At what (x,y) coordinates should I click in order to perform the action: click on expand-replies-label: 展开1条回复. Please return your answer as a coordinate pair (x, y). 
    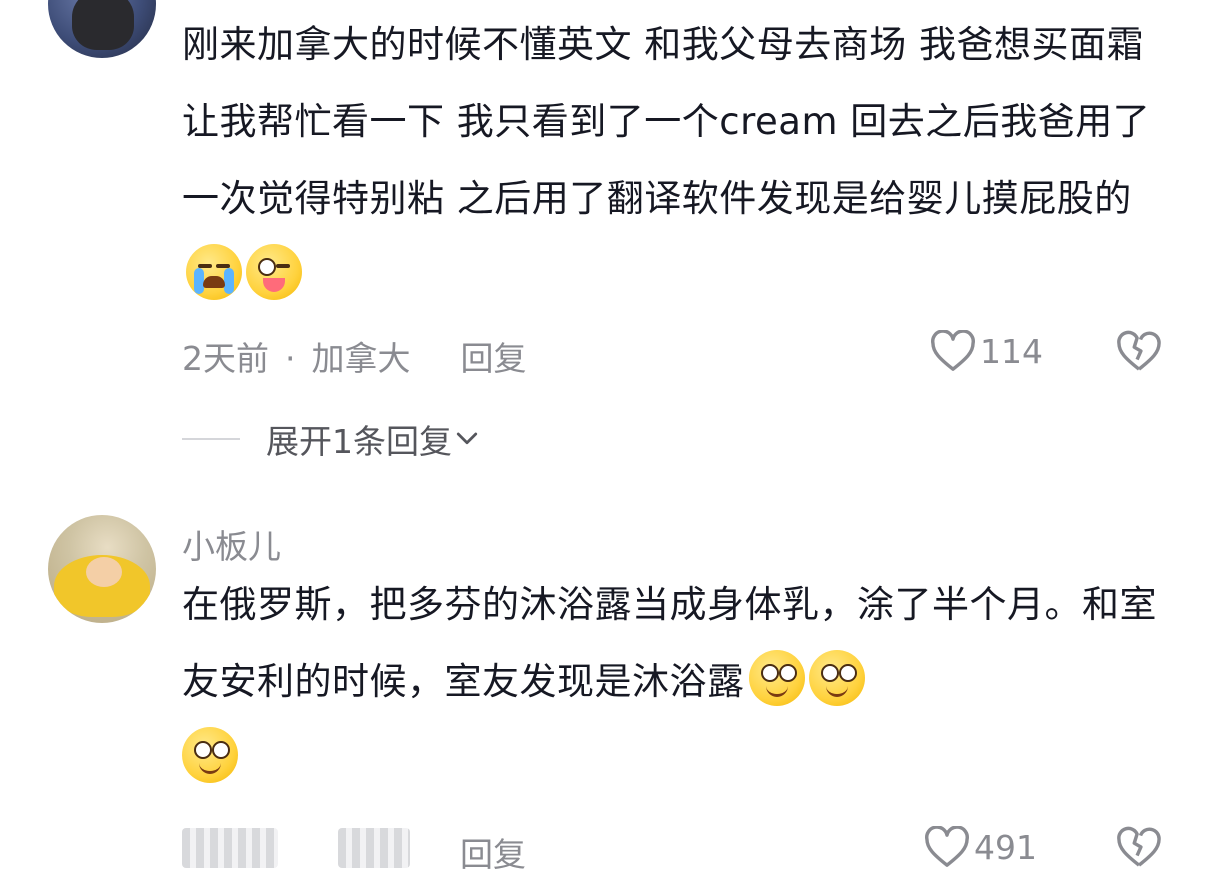
    Looking at the image, I should click on (359, 441).